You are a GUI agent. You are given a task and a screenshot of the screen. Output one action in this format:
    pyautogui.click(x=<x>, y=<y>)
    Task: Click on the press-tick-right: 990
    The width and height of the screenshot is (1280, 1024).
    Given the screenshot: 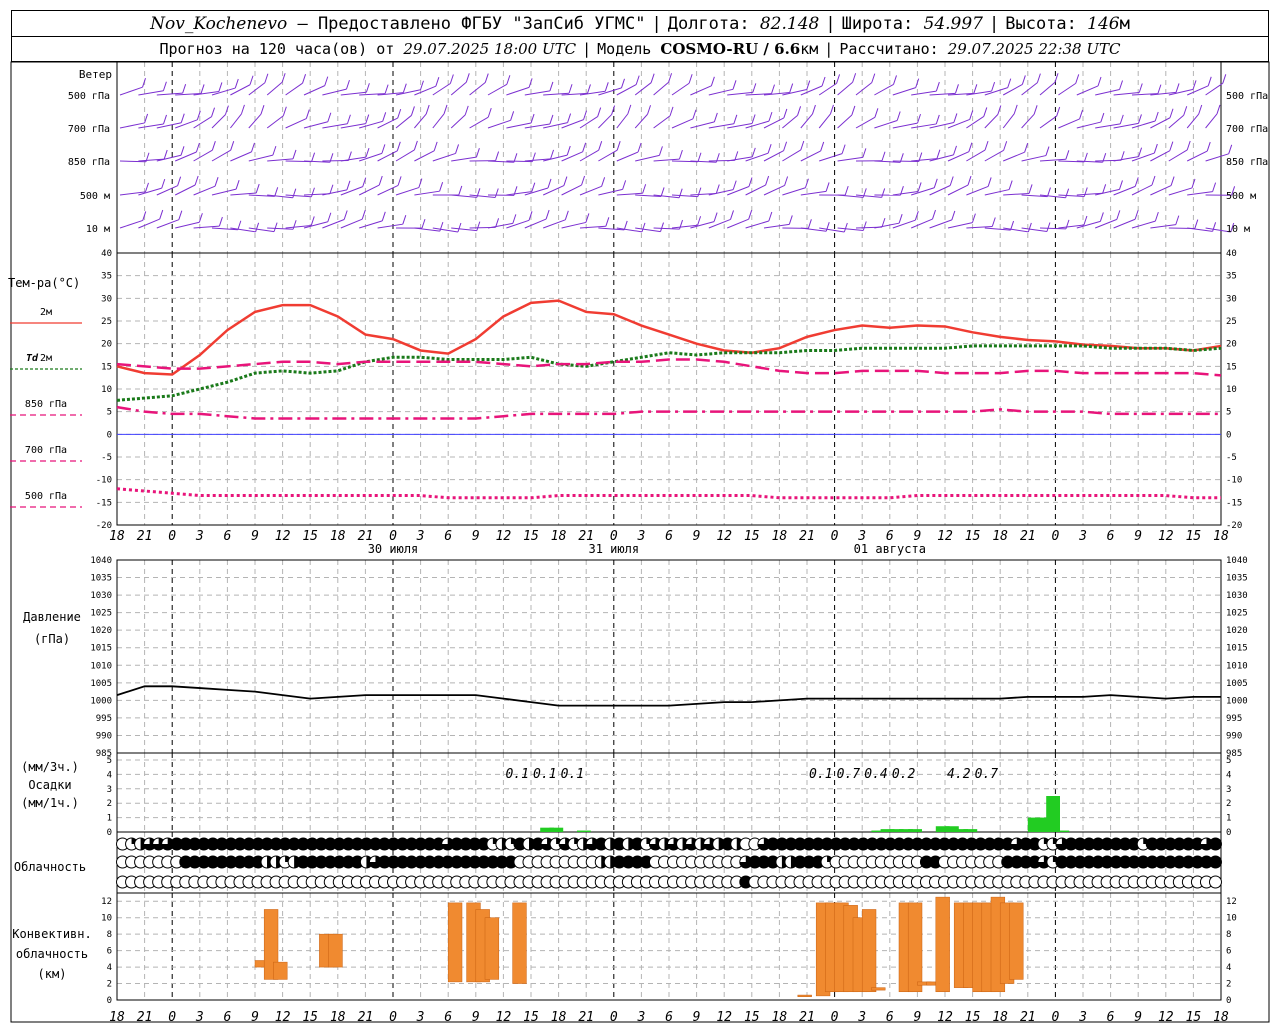 What is the action you would take?
    pyautogui.click(x=1234, y=736)
    